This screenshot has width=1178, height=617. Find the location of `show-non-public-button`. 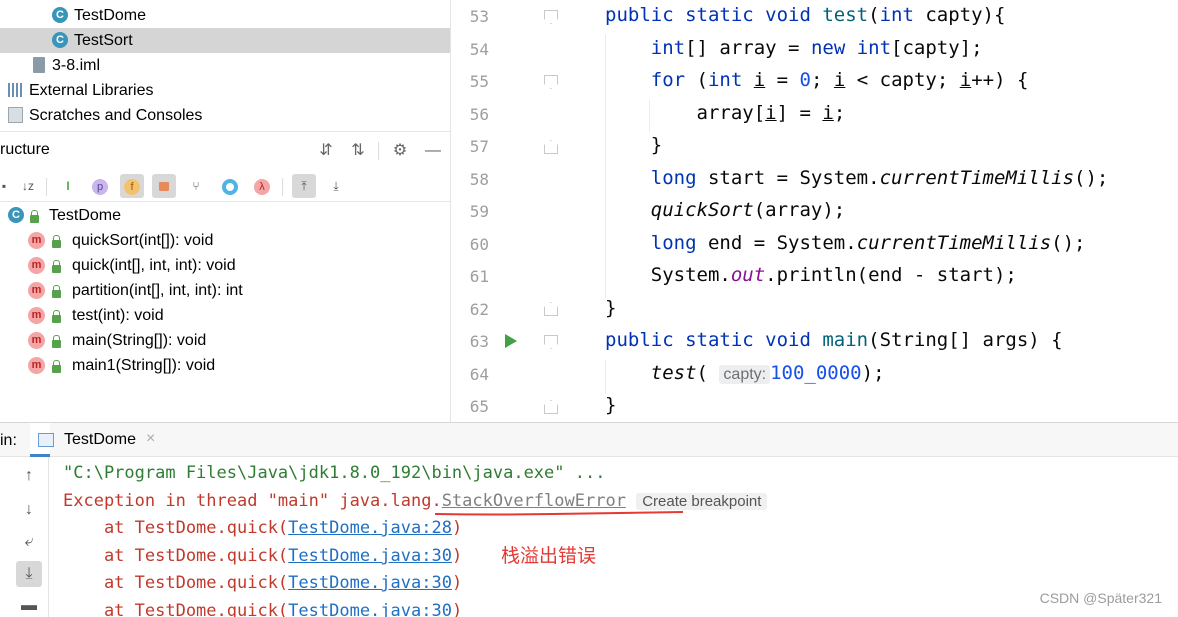

show-non-public-button is located at coordinates (164, 186).